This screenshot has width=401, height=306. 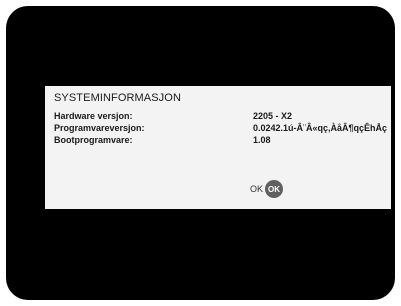 I want to click on hardware-version-label: Hardware versjon:, so click(x=93, y=116).